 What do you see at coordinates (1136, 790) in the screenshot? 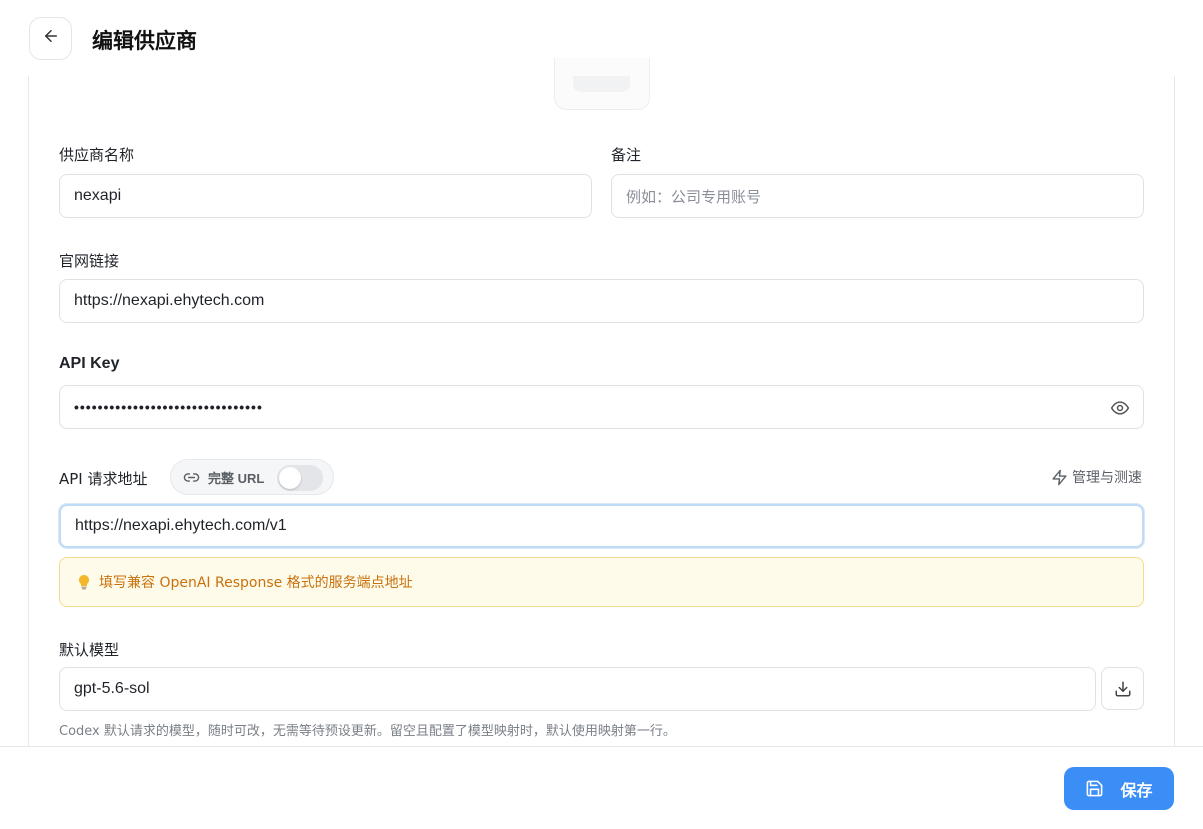
I see `save-button-label: 保存` at bounding box center [1136, 790].